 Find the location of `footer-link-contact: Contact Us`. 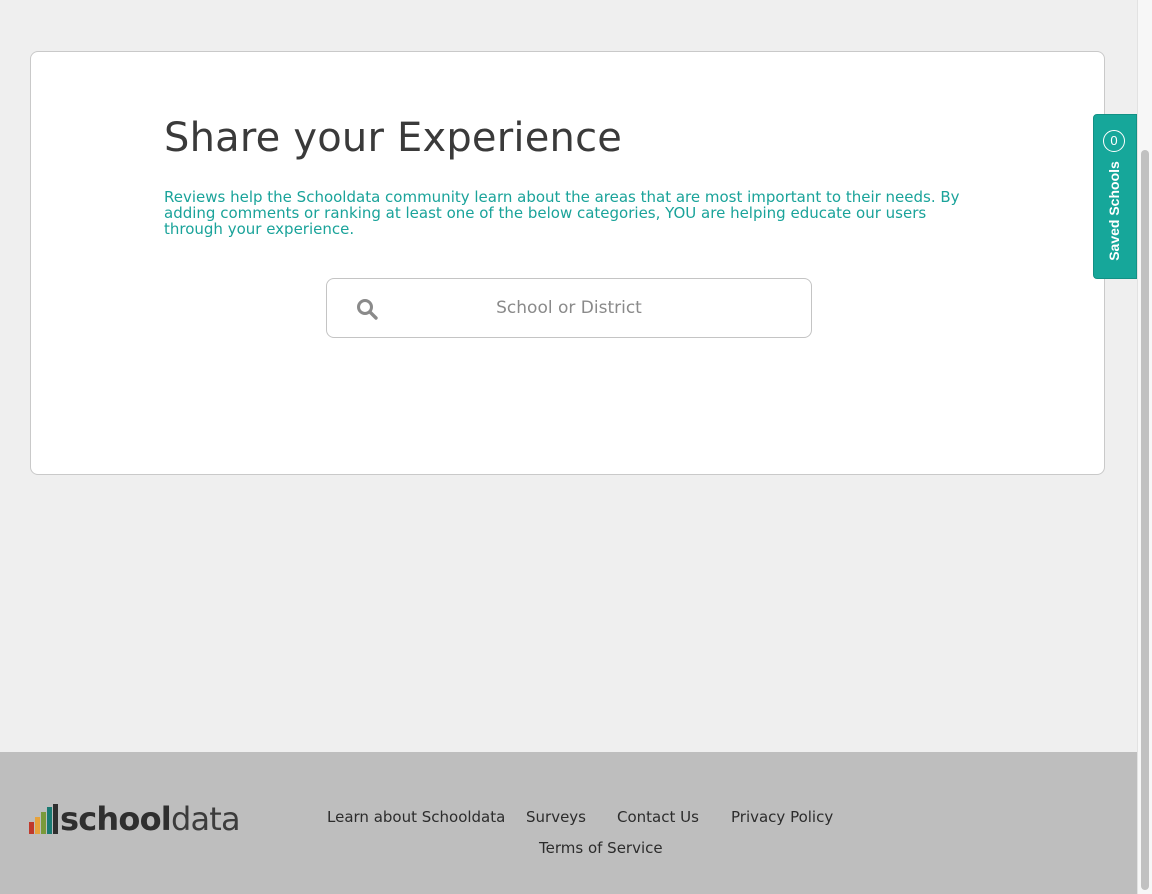

footer-link-contact: Contact Us is located at coordinates (658, 817).